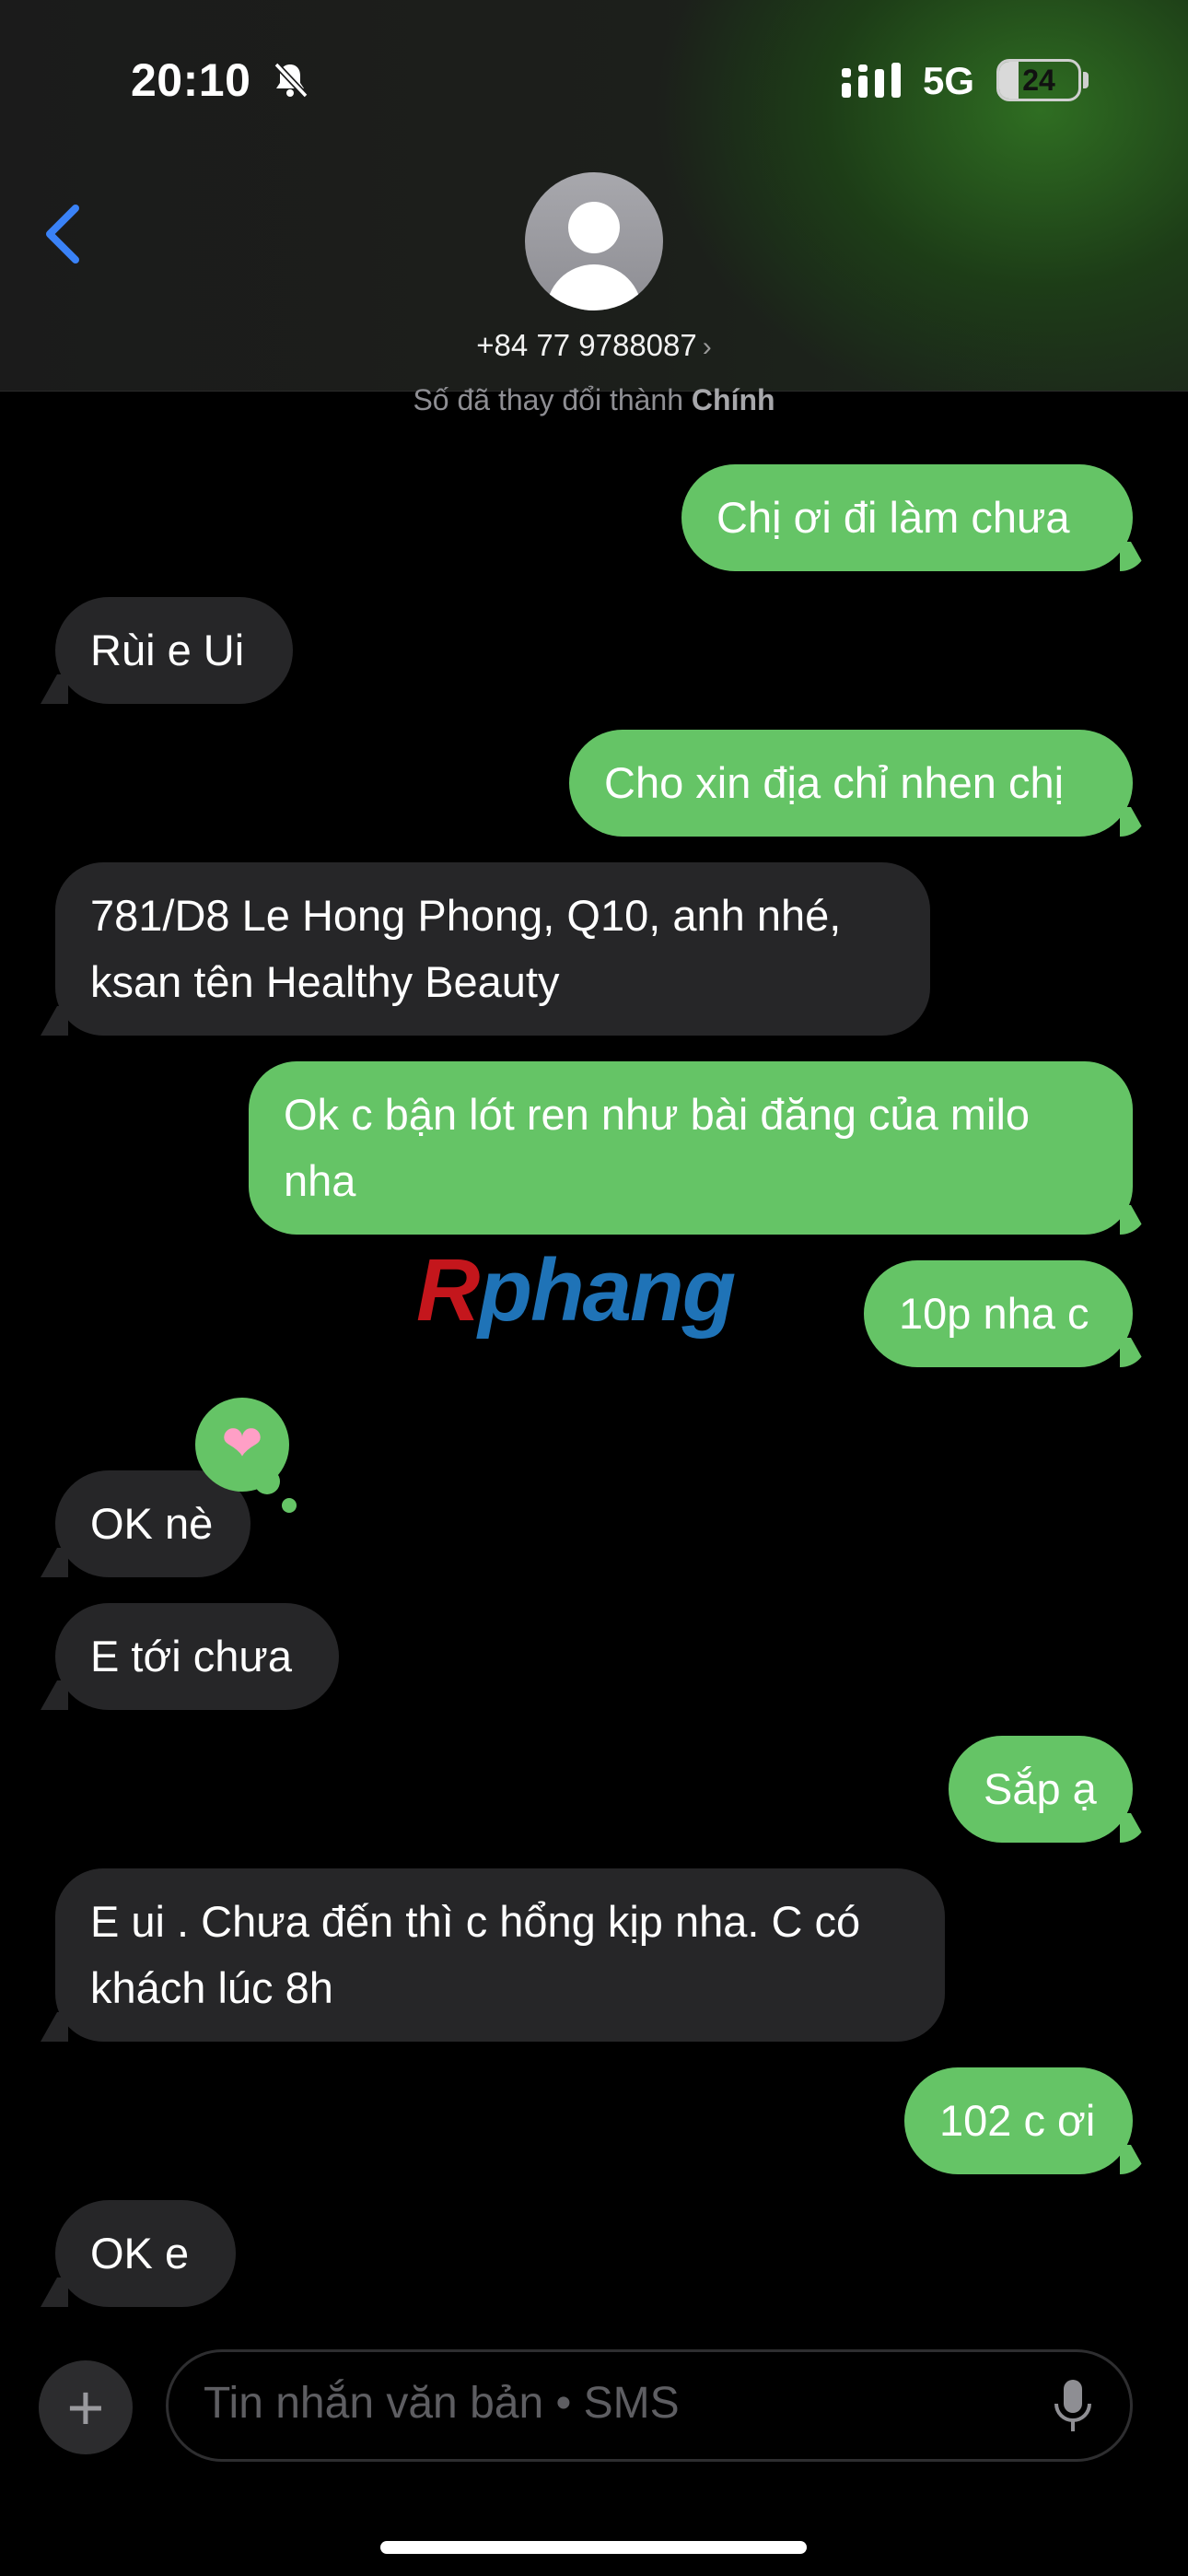 This screenshot has width=1188, height=2576. Describe the element at coordinates (1073, 2407) in the screenshot. I see `mic-icon` at that location.